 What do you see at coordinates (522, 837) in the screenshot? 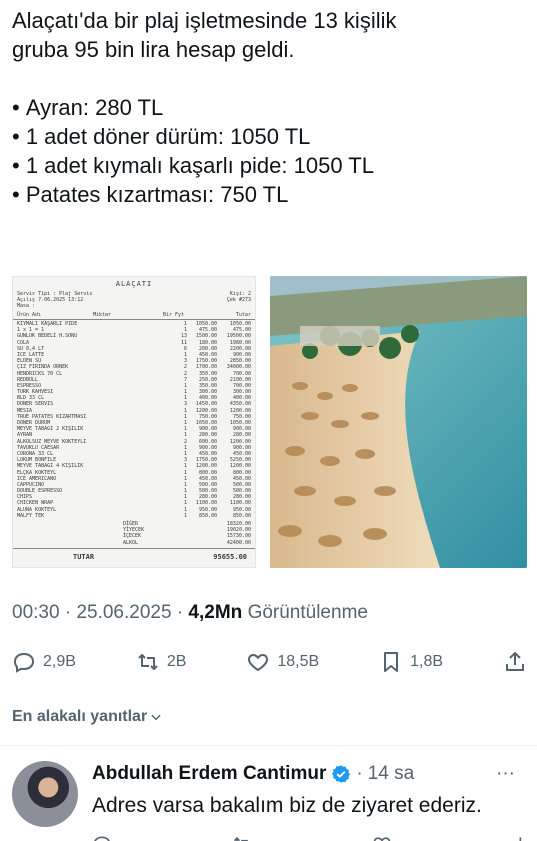
I see `views-icon` at bounding box center [522, 837].